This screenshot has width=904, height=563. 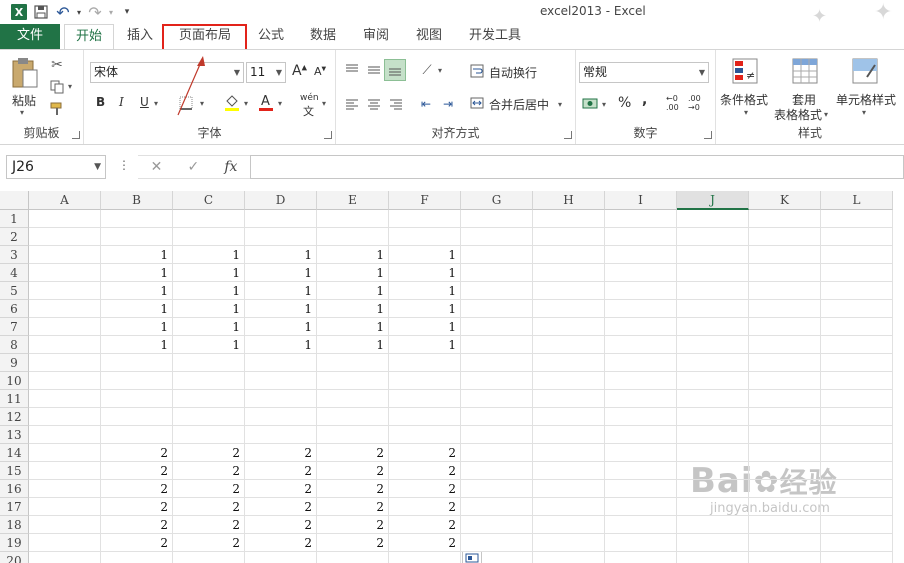 I want to click on increase-decimal-button: ←0.00, so click(x=672, y=103).